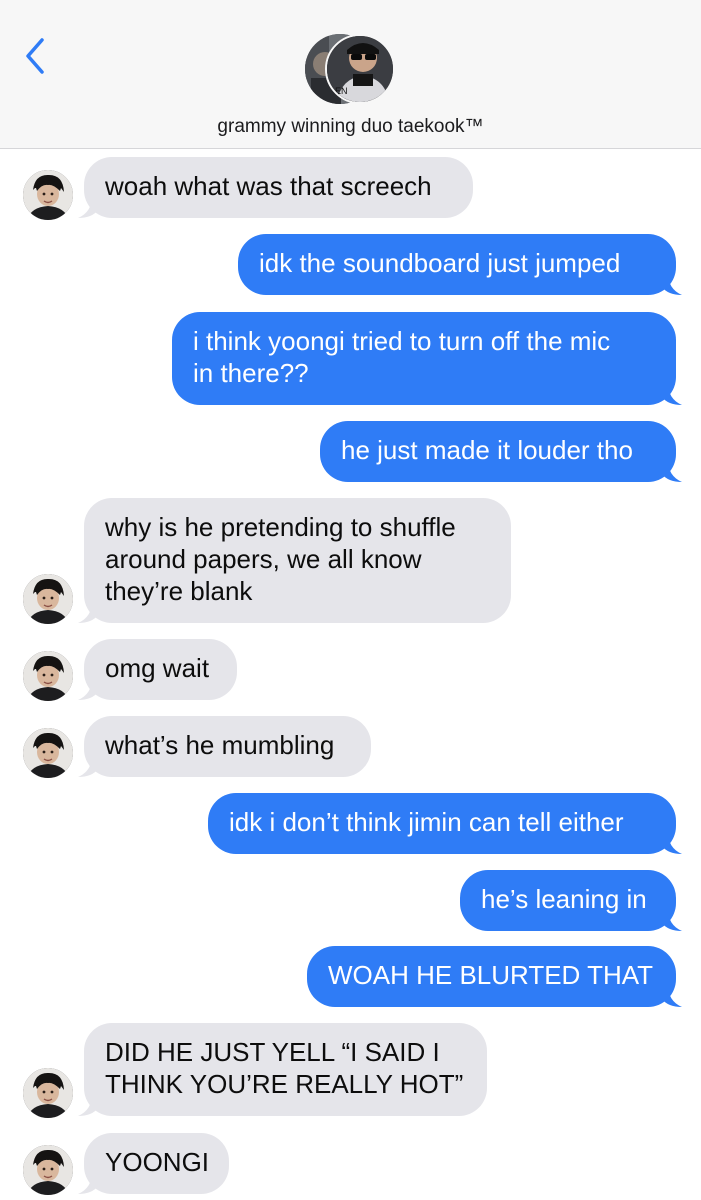  Describe the element at coordinates (491, 976) in the screenshot. I see `message-bubble-outgoing: WOAH HE BLURTED THAT` at that location.